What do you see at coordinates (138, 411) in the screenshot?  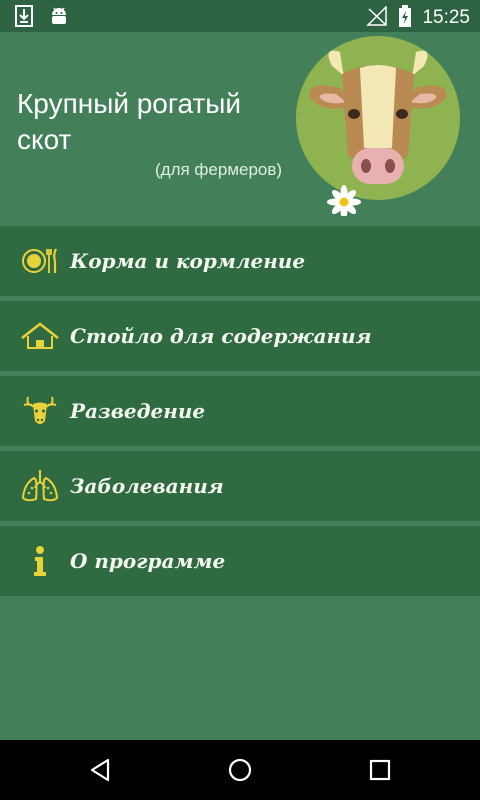 I see `menu-item-label: Разведение` at bounding box center [138, 411].